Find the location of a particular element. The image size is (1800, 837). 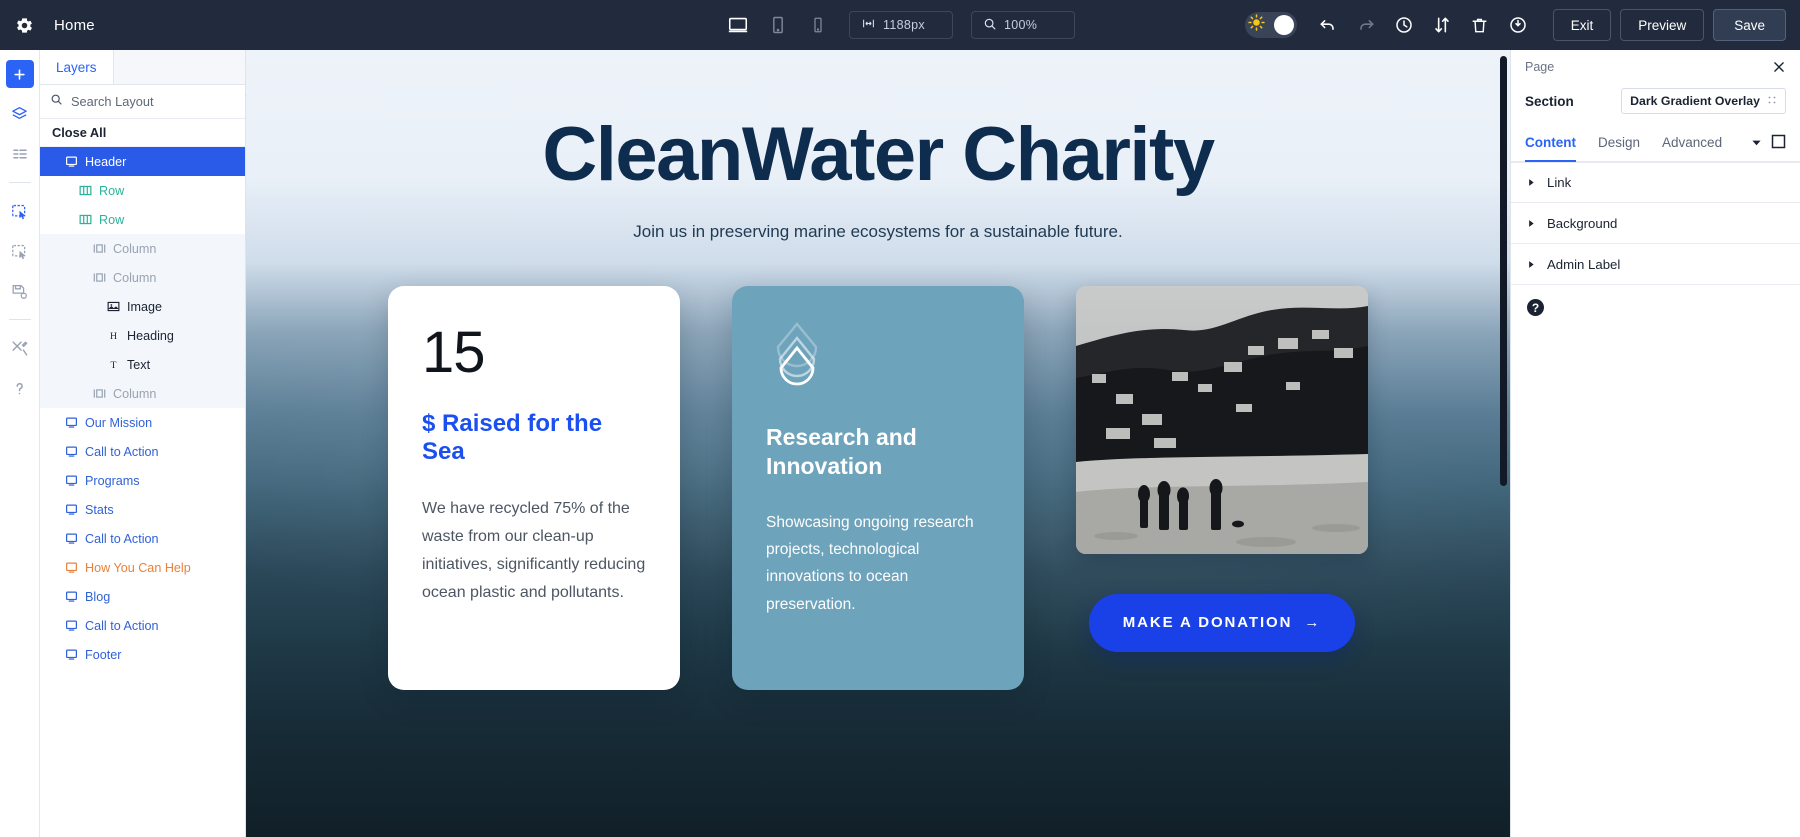

toolbar-center-controls: 1188px 100% is located at coordinates (900, 25).